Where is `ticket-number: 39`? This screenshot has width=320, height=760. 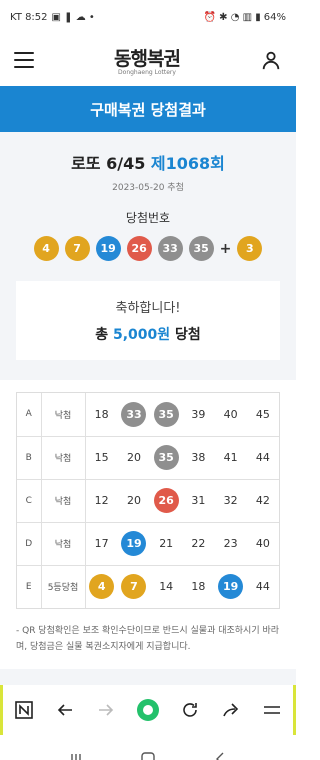
ticket-number: 39 is located at coordinates (198, 414).